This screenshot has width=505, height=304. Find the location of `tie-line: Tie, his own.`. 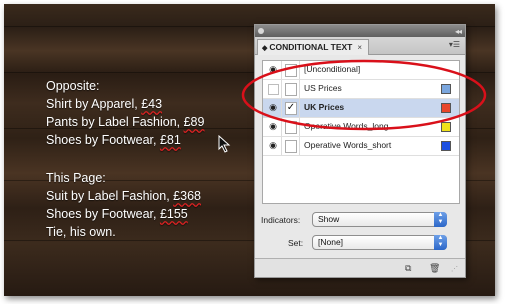

tie-line: Tie, his own. is located at coordinates (81, 232).